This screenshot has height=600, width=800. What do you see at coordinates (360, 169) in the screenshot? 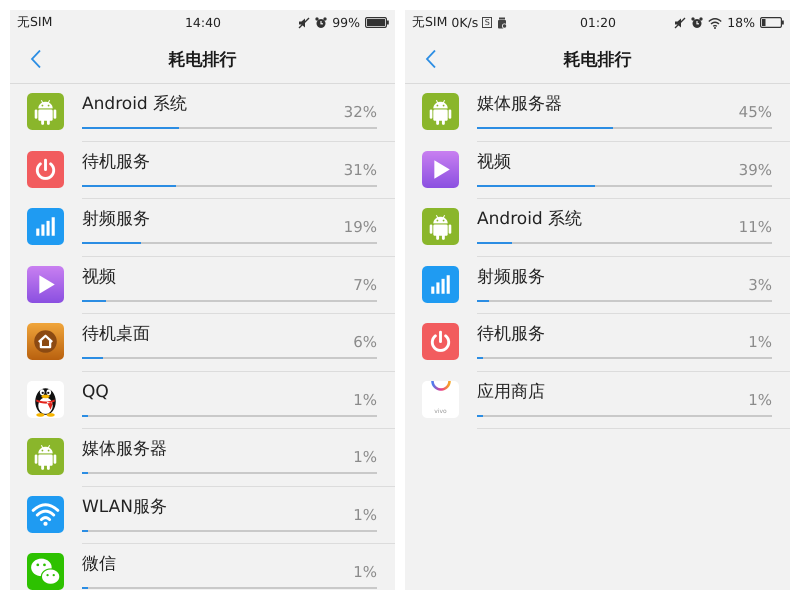
I see `usage-percent: 31%` at bounding box center [360, 169].